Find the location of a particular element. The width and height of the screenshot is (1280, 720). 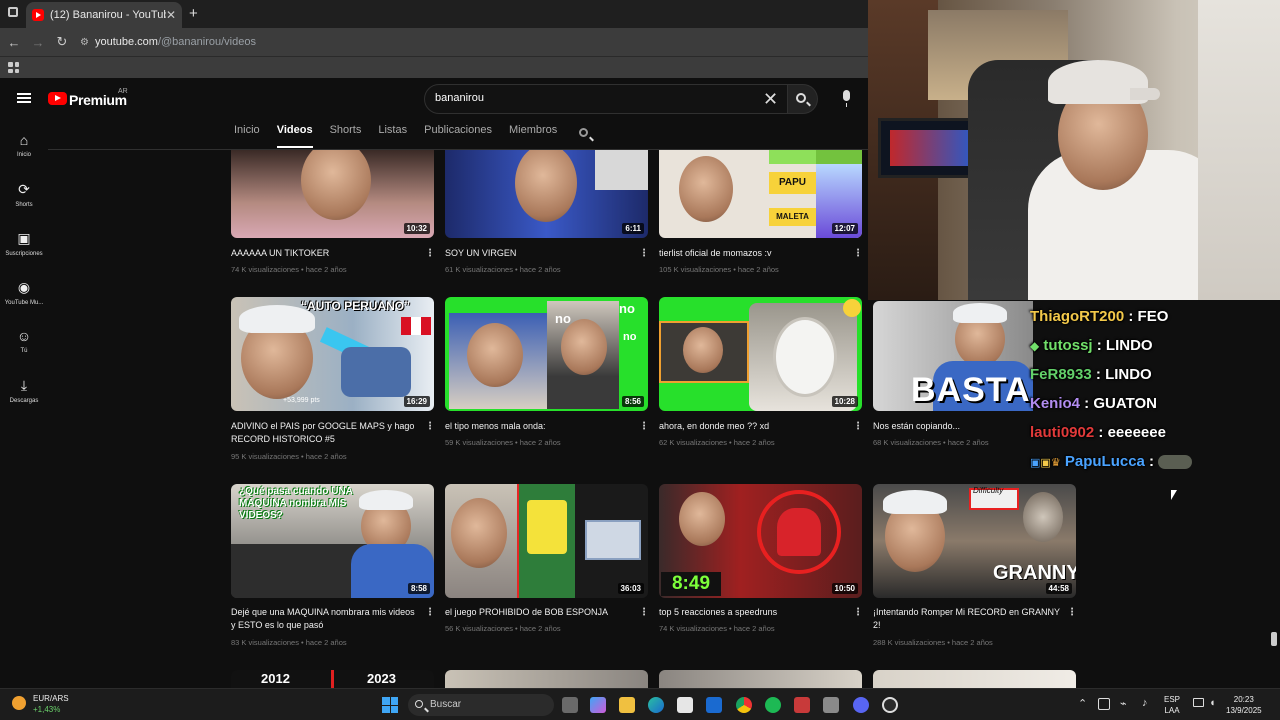

forward-icon: → is located at coordinates (38, 42).